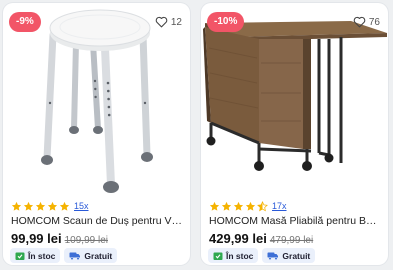 This screenshot has height=270, width=393. What do you see at coordinates (176, 22) in the screenshot?
I see `favorite-count: 12` at bounding box center [176, 22].